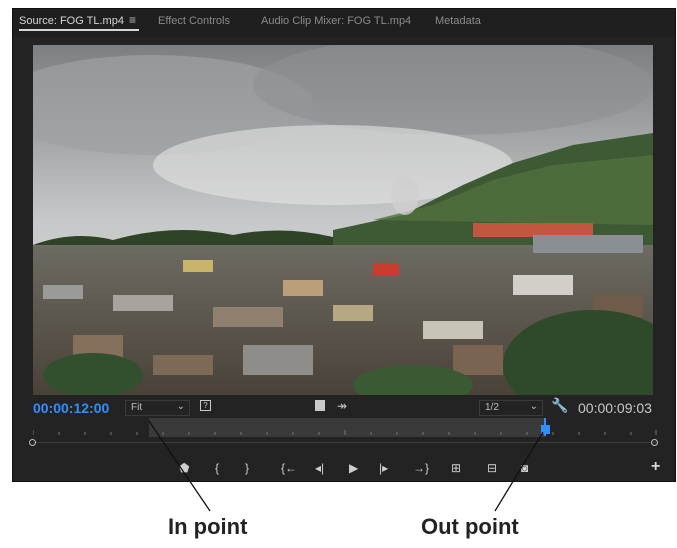 The width and height of the screenshot is (677, 548). What do you see at coordinates (346, 466) in the screenshot?
I see `callout-lines` at bounding box center [346, 466].